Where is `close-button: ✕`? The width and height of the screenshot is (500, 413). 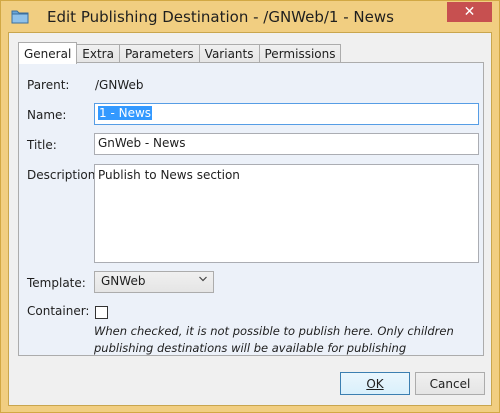 close-button: ✕ is located at coordinates (469, 12).